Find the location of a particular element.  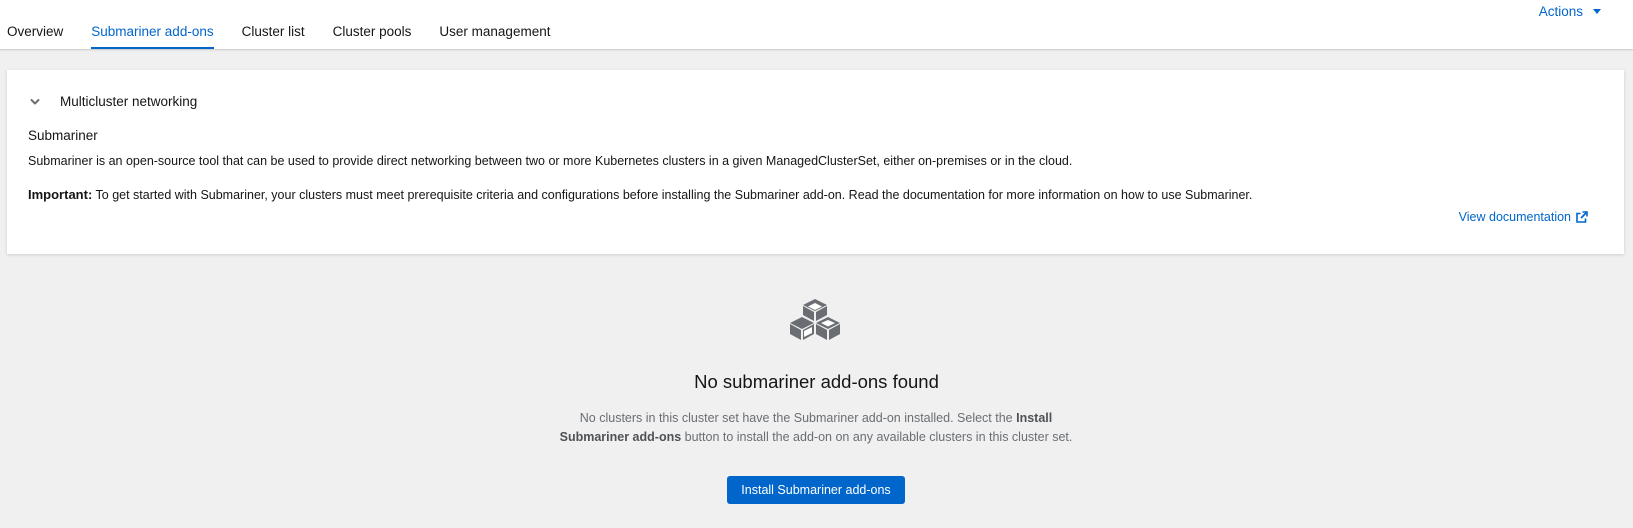

chevron-down-icon is located at coordinates (35, 101).